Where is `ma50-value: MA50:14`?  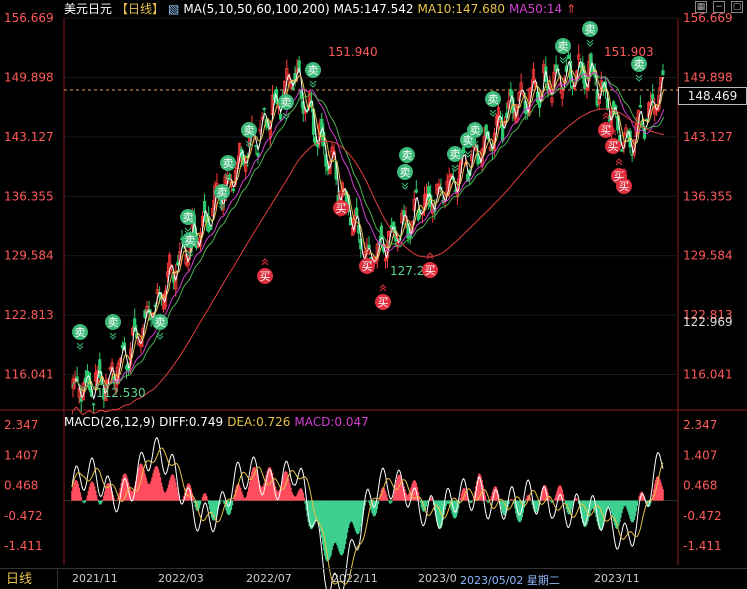 ma50-value: MA50:14 is located at coordinates (536, 9).